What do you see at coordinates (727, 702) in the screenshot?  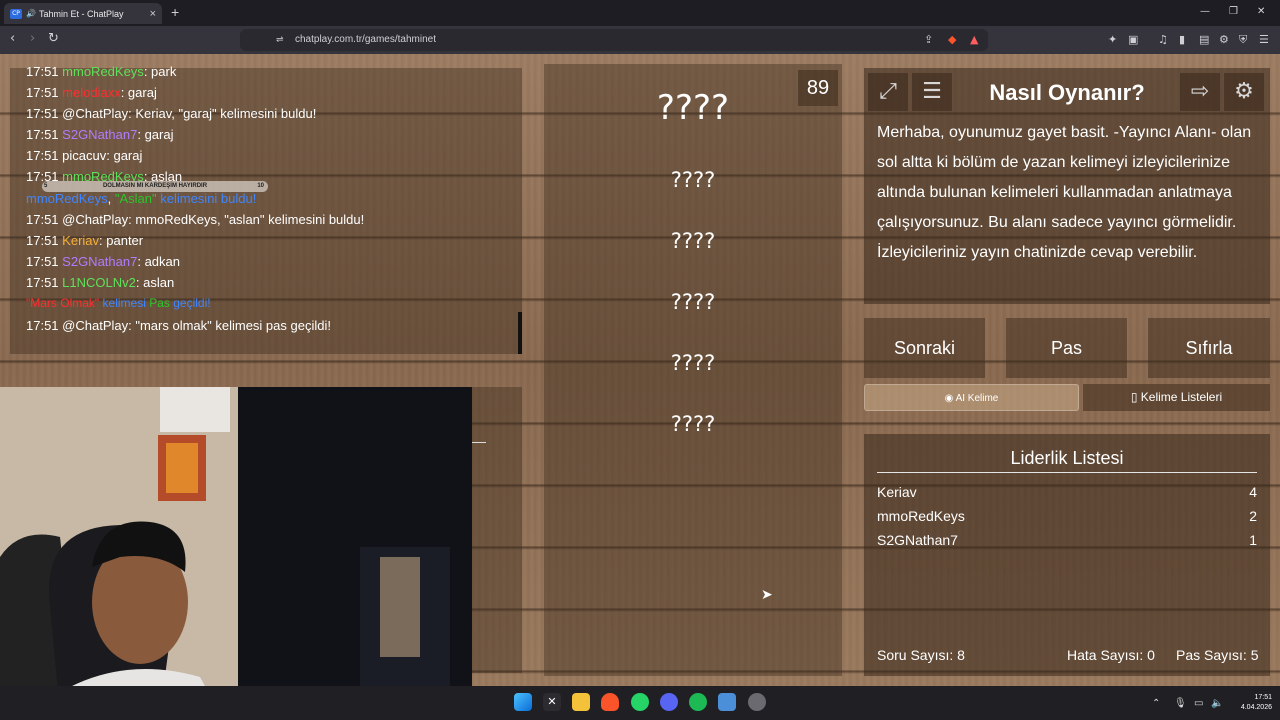 I see `app-icon` at bounding box center [727, 702].